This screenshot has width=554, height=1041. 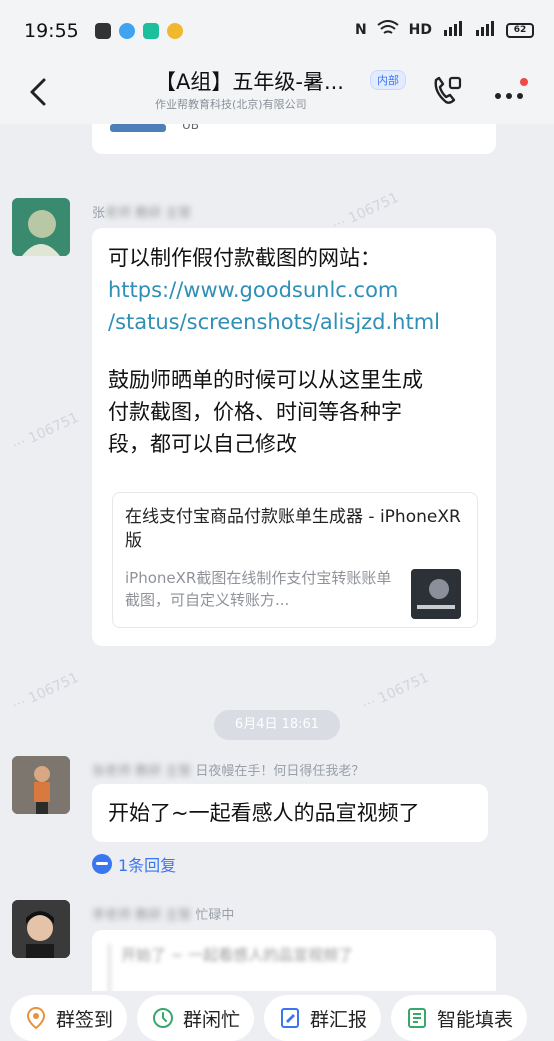 What do you see at coordinates (453, 30) in the screenshot?
I see `signal-1-icon` at bounding box center [453, 30].